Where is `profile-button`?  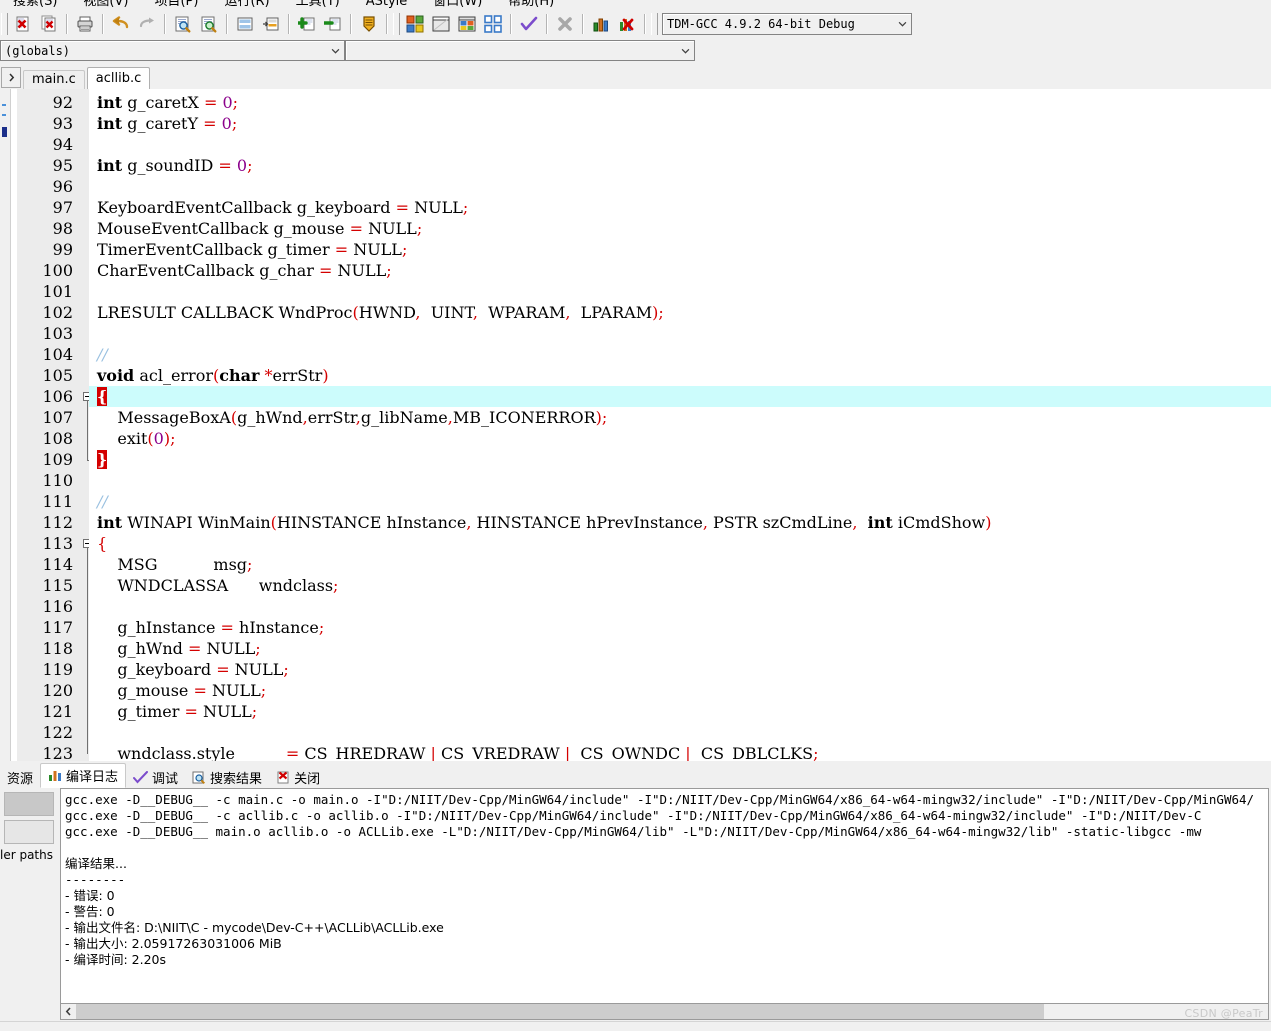 profile-button is located at coordinates (601, 24).